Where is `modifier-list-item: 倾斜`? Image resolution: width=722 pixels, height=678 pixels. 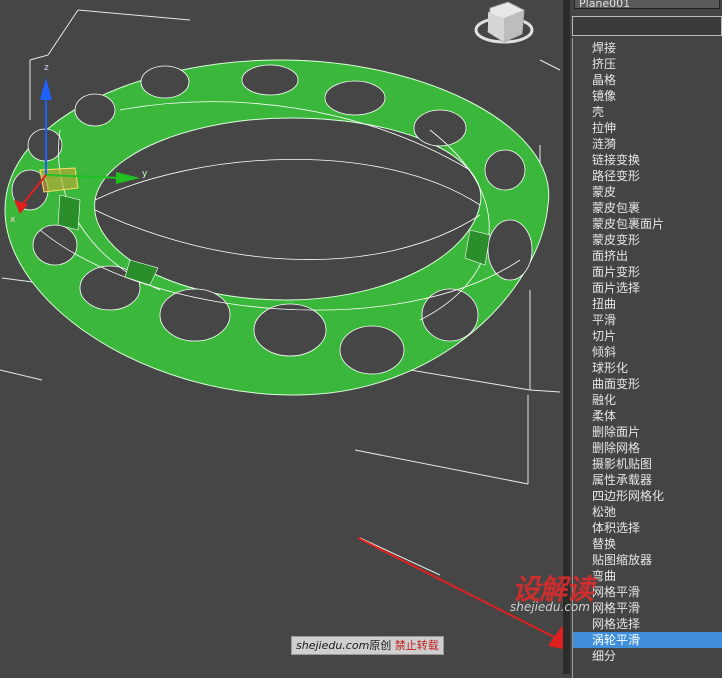
modifier-list-item: 倾斜 is located at coordinates (647, 352).